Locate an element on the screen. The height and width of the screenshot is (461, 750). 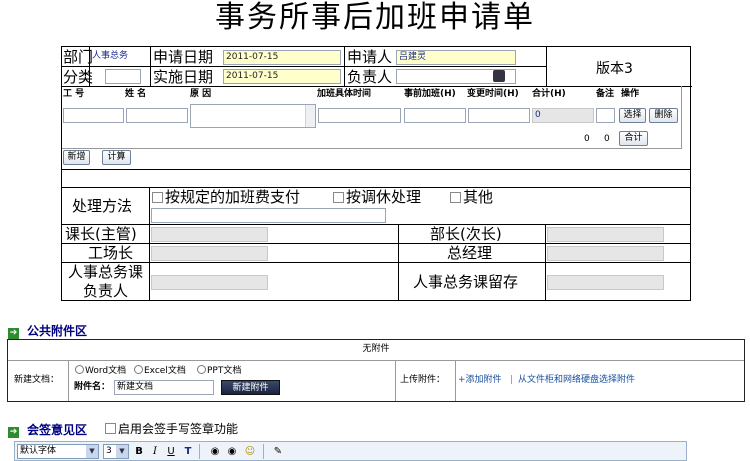
world-icon: ◉ is located at coordinates (232, 451).